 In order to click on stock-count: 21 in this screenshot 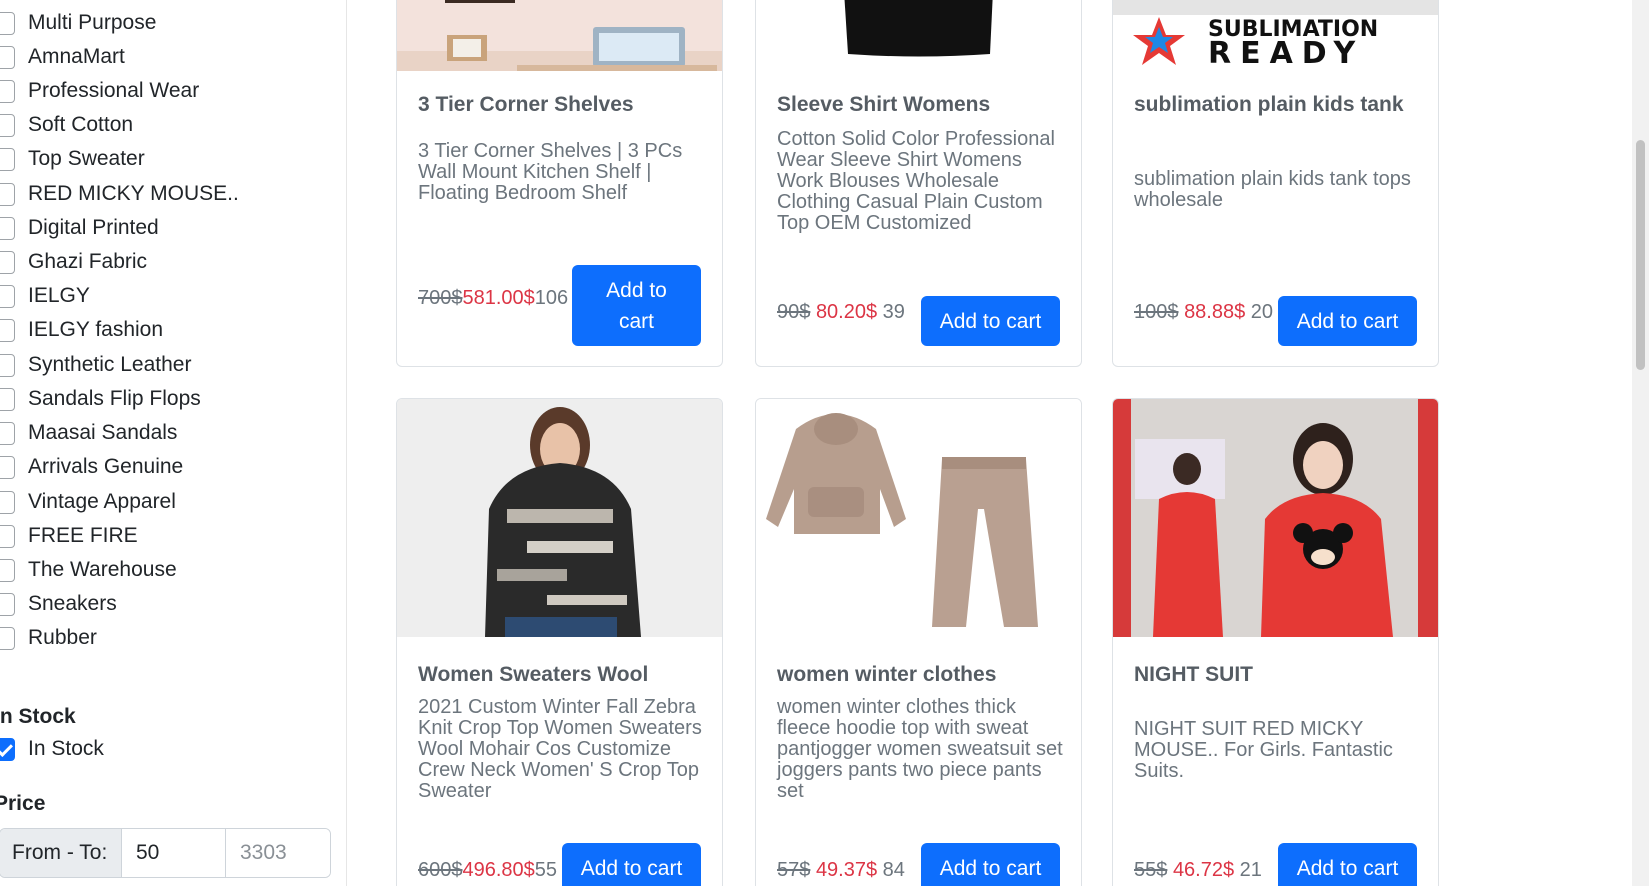, I will do `click(1250, 870)`.